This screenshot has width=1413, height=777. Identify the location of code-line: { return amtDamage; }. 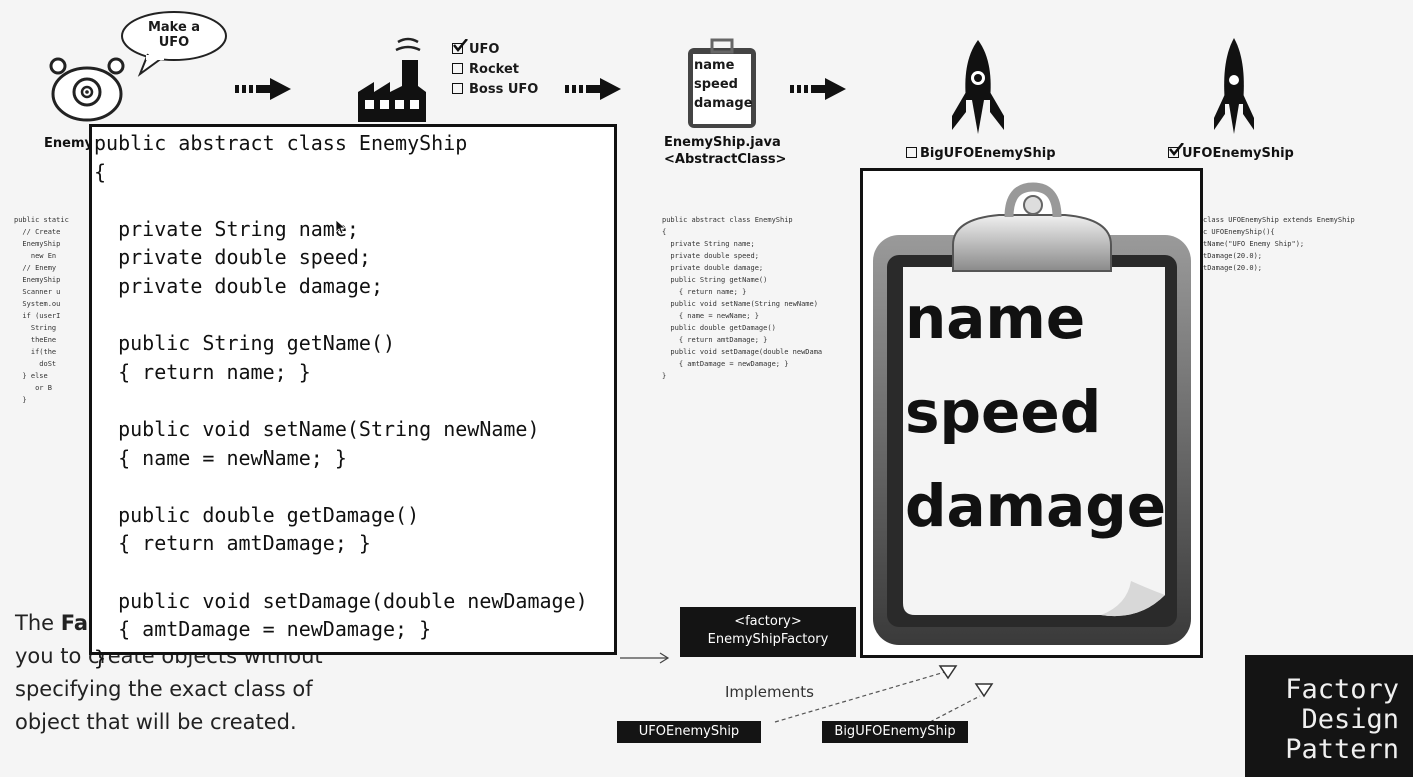
(715, 340).